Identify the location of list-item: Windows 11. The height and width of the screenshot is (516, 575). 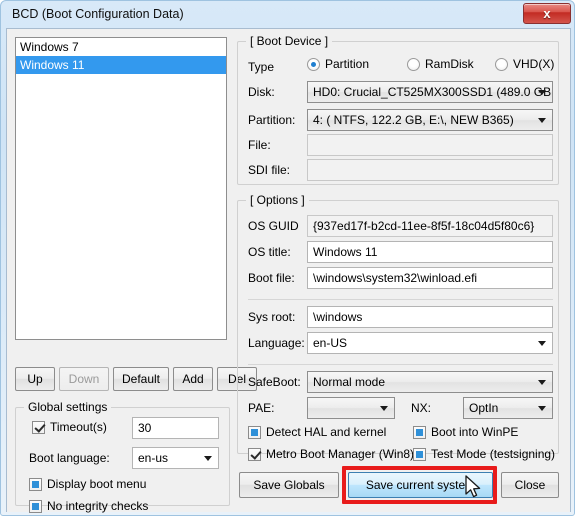
(121, 65).